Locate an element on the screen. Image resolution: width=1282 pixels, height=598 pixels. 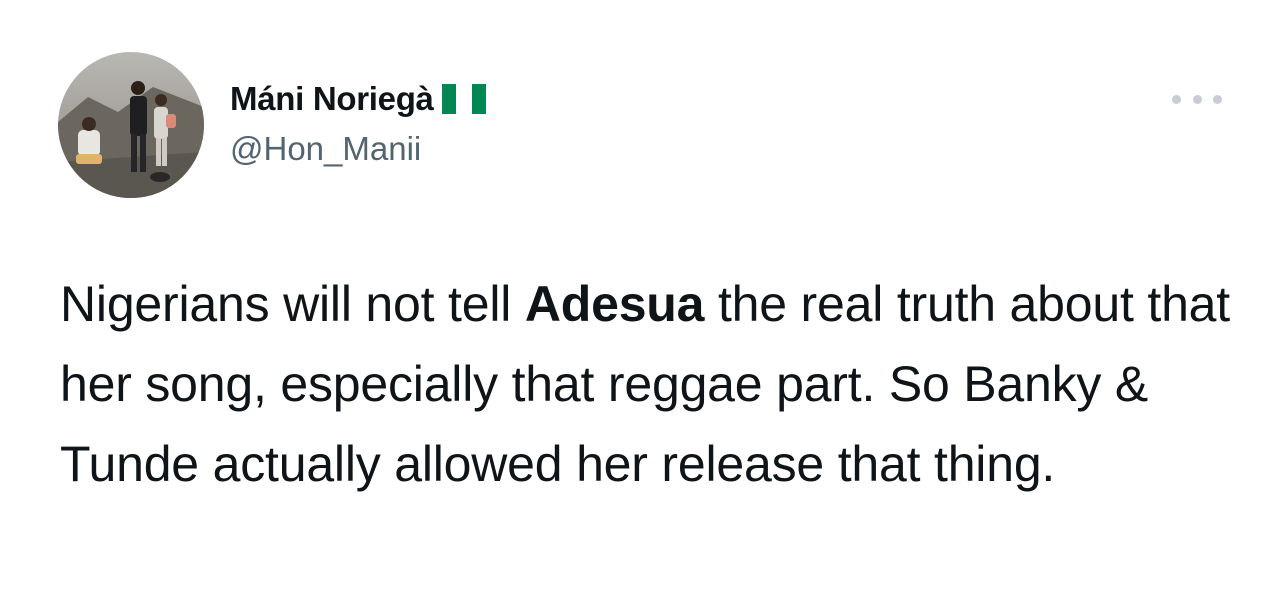
user-avatar is located at coordinates (131, 125).